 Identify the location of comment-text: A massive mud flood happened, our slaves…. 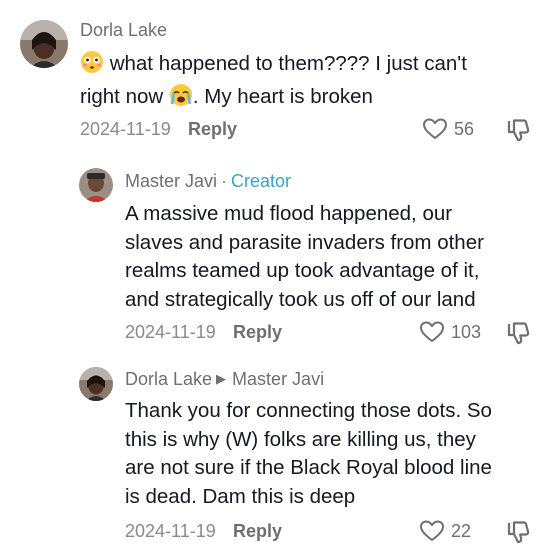
(304, 256).